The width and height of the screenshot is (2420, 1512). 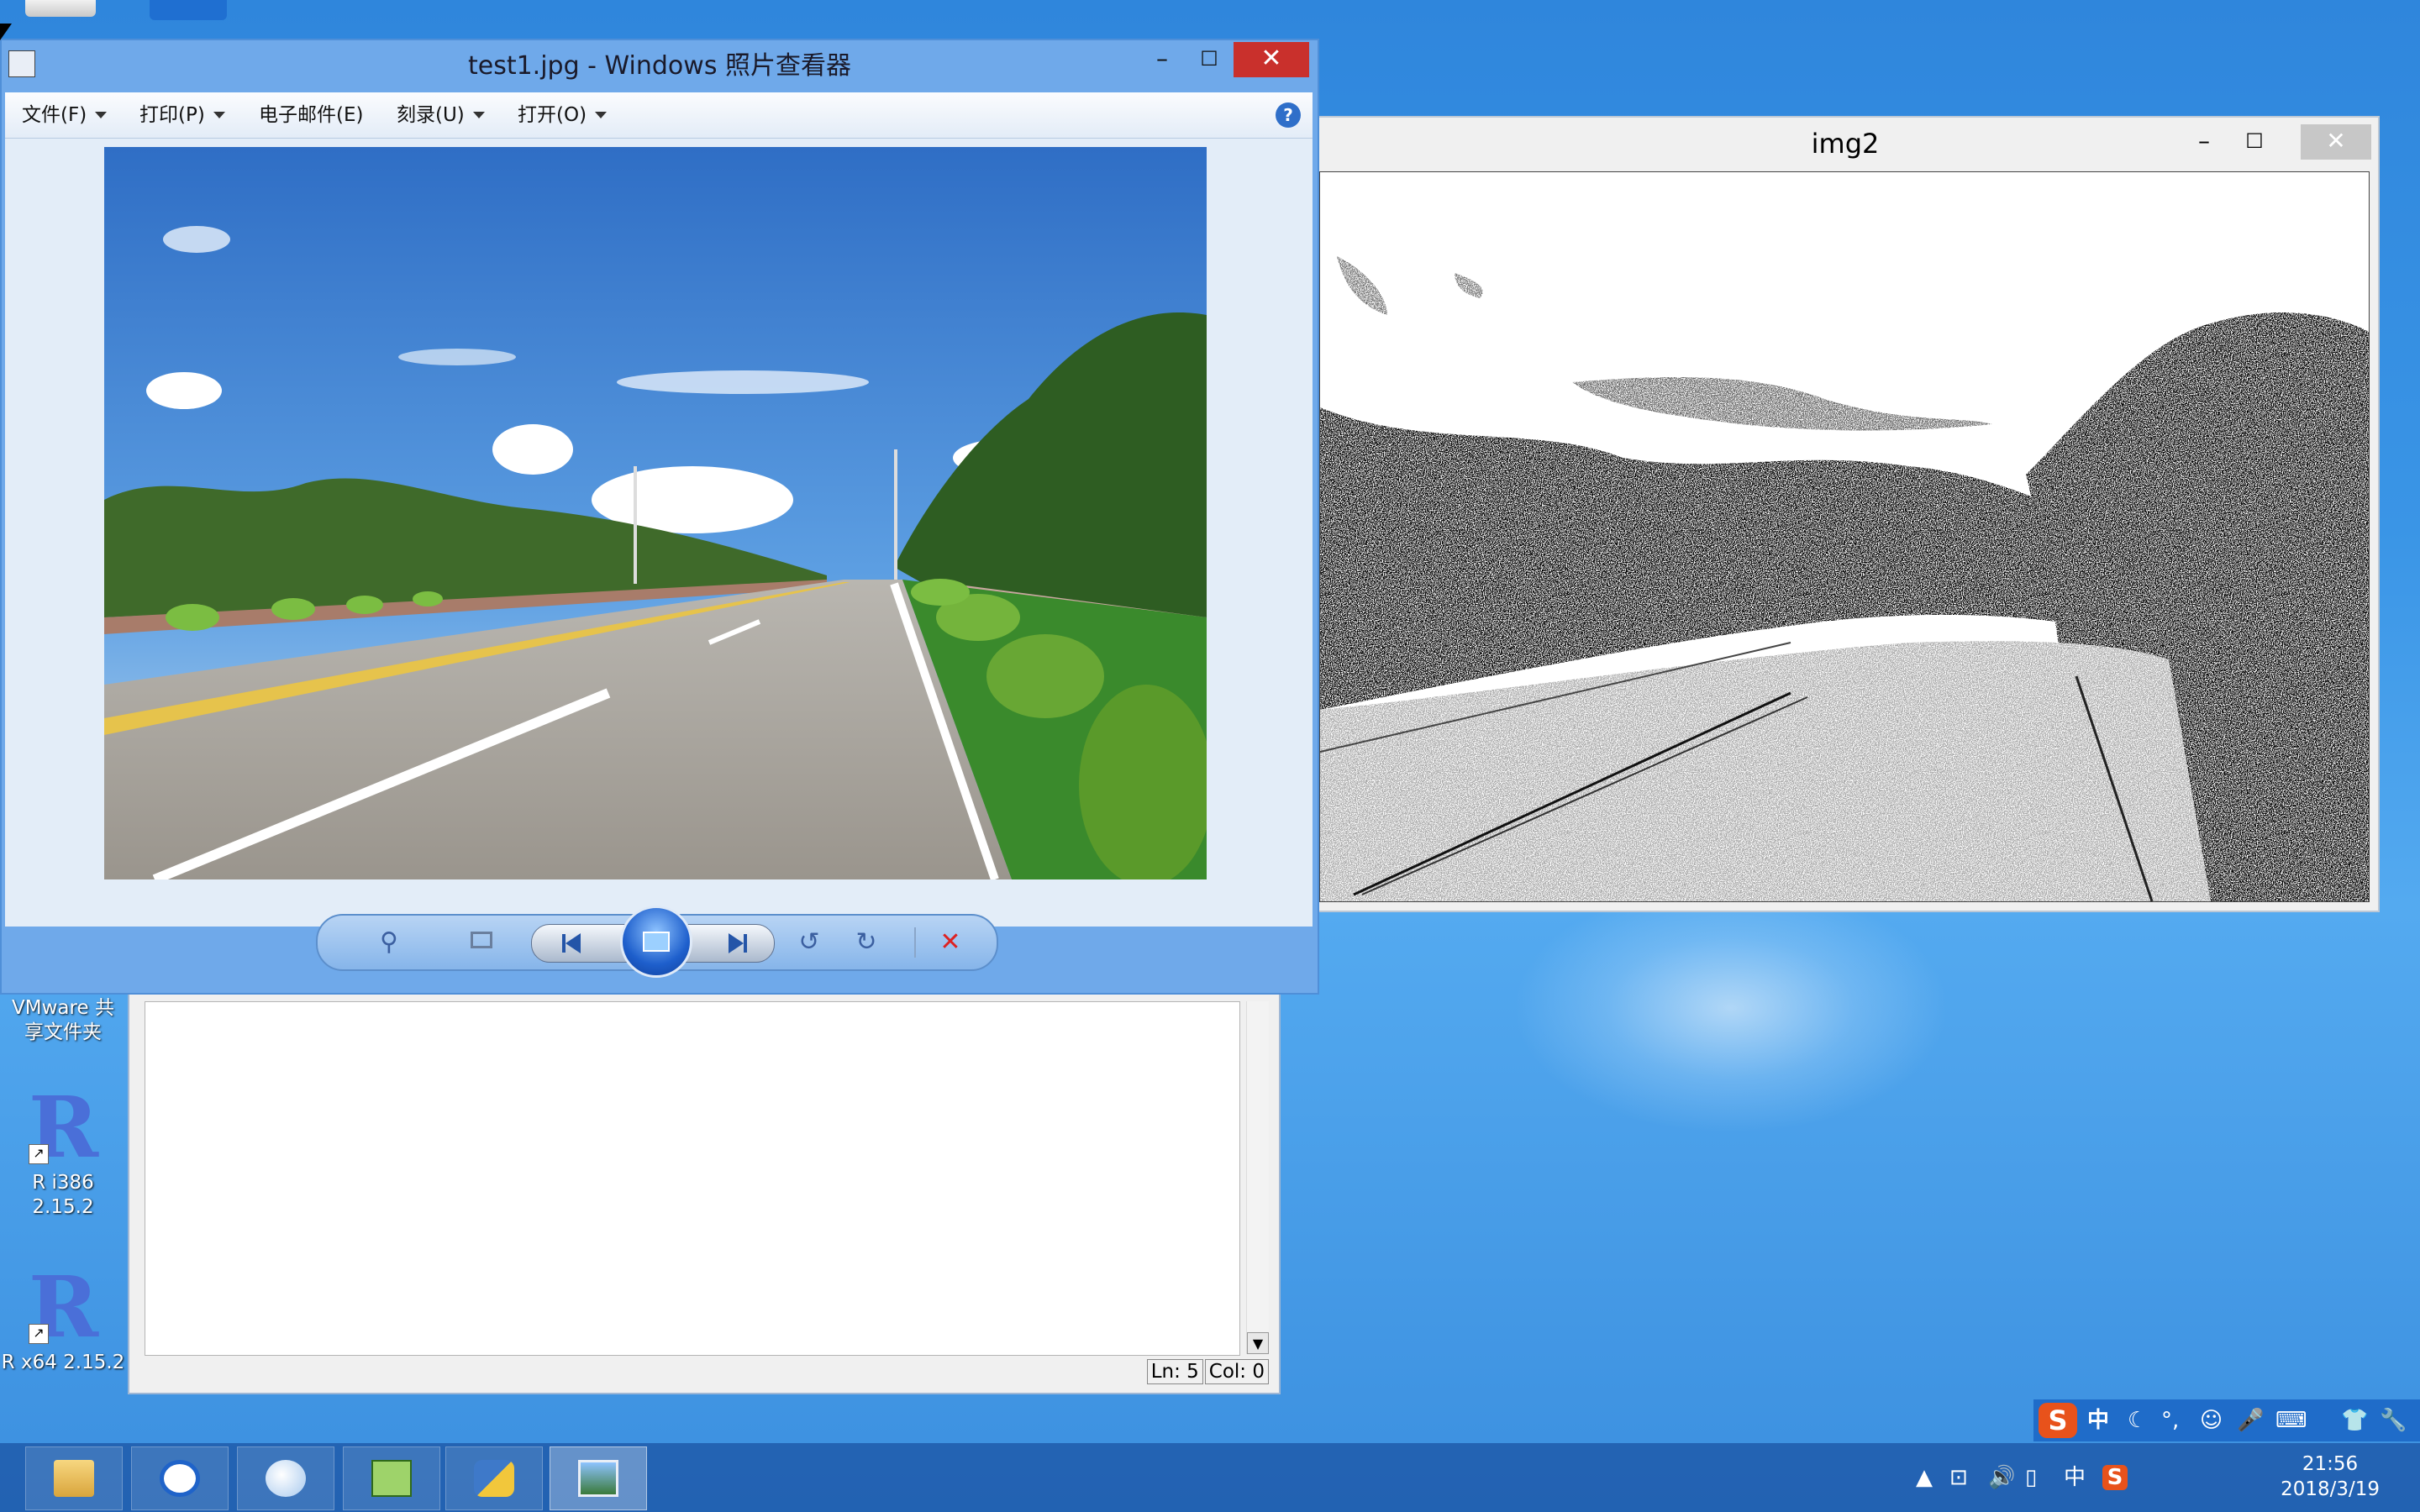 I want to click on desktop-icon-label: VMware 共享文件夹, so click(x=63, y=1020).